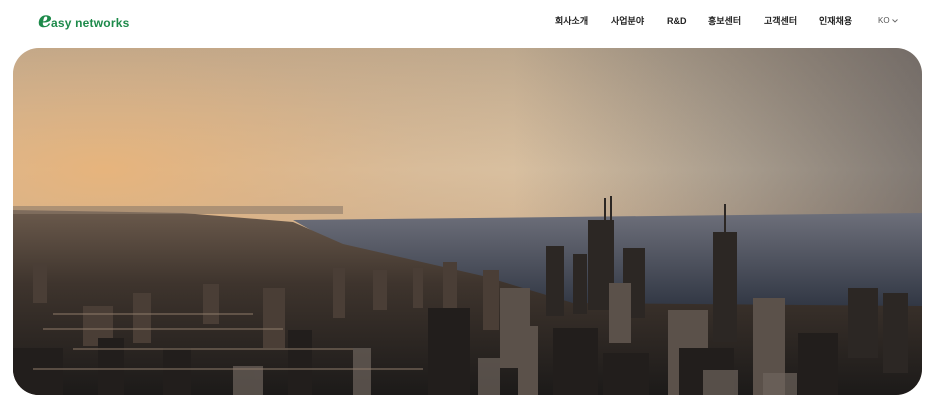 The width and height of the screenshot is (932, 419). I want to click on main-nav: 회사소개 사업분야 R&D 홍보센터 고객센터 인재채용, so click(466, 21).